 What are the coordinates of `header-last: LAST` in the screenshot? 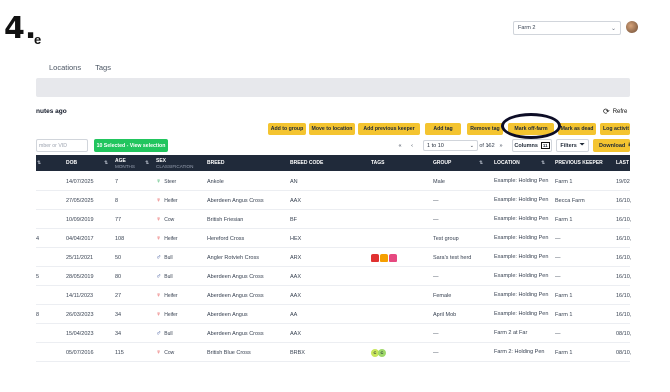 It's located at (622, 163).